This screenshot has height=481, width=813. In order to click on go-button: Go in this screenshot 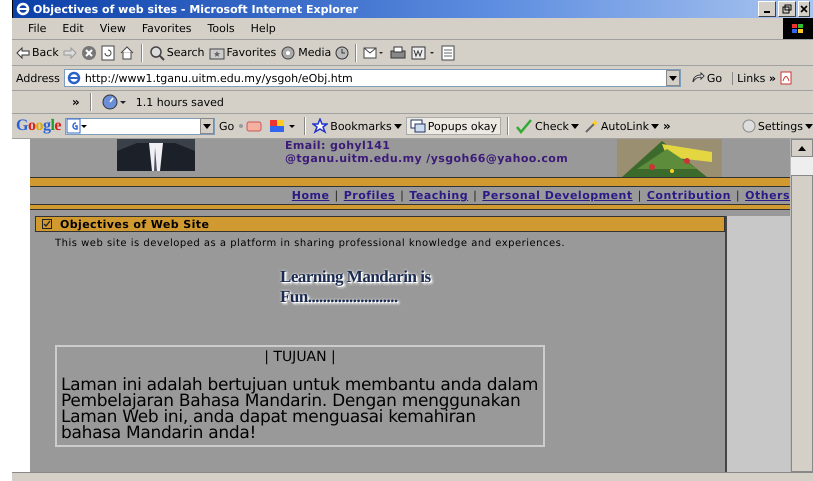, I will do `click(706, 78)`.